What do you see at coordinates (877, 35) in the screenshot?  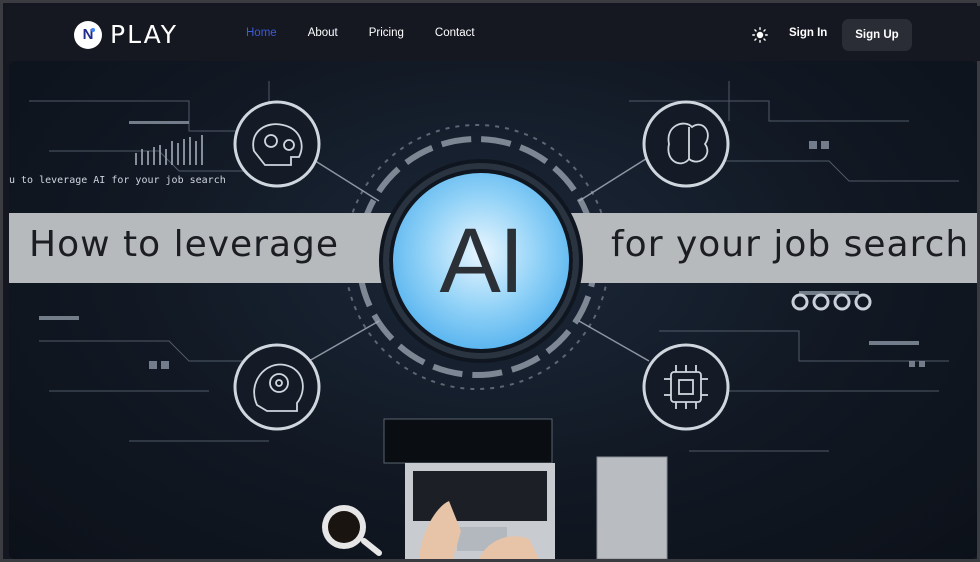 I see `sign-up-button: Sign Up` at bounding box center [877, 35].